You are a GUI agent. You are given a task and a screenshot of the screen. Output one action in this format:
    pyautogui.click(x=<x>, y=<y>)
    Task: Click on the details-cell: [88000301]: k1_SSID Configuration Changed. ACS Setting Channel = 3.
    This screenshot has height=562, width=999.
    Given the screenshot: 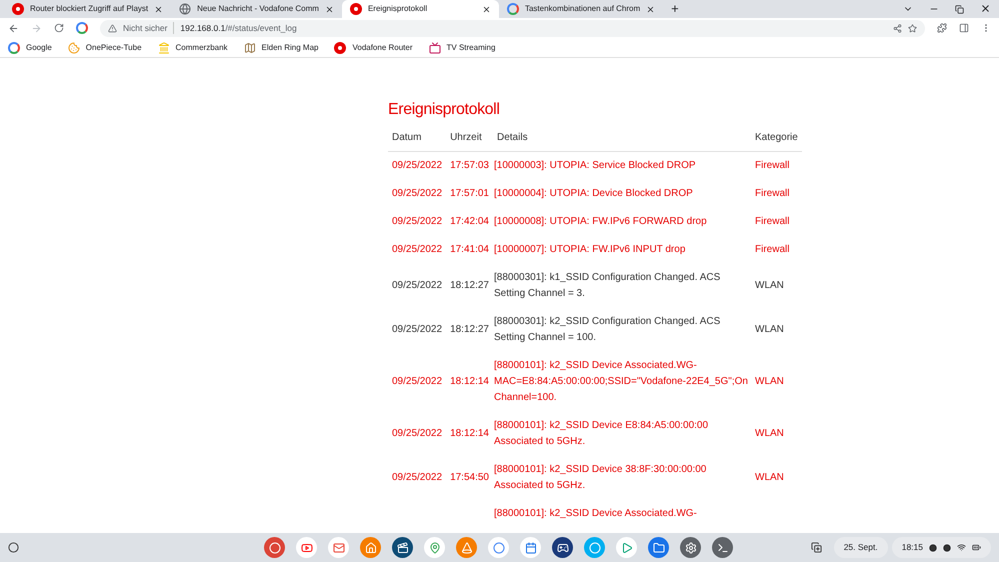 What is the action you would take?
    pyautogui.click(x=607, y=285)
    